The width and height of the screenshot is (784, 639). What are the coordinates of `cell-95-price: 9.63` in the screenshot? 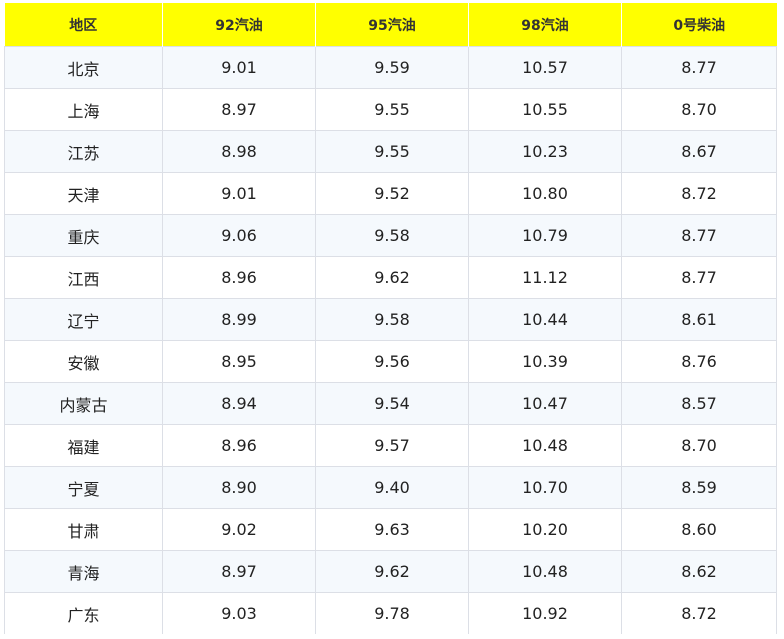 It's located at (392, 529).